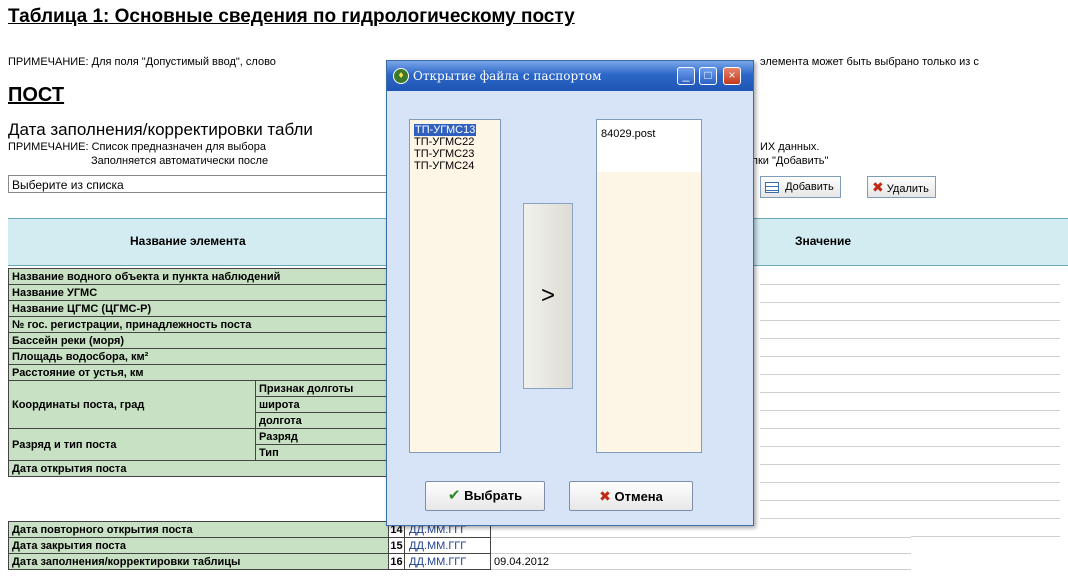  What do you see at coordinates (772, 187) in the screenshot?
I see `add-row-icon` at bounding box center [772, 187].